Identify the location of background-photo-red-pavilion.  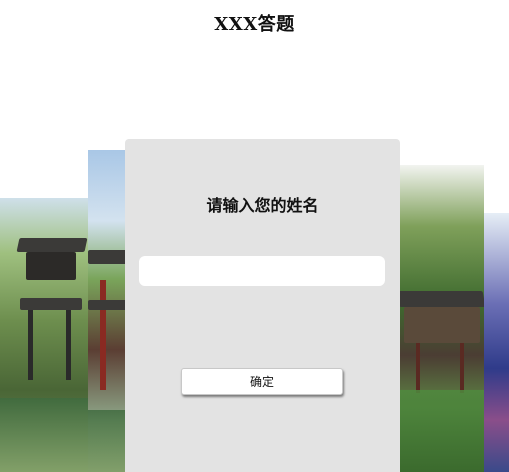
(108, 311).